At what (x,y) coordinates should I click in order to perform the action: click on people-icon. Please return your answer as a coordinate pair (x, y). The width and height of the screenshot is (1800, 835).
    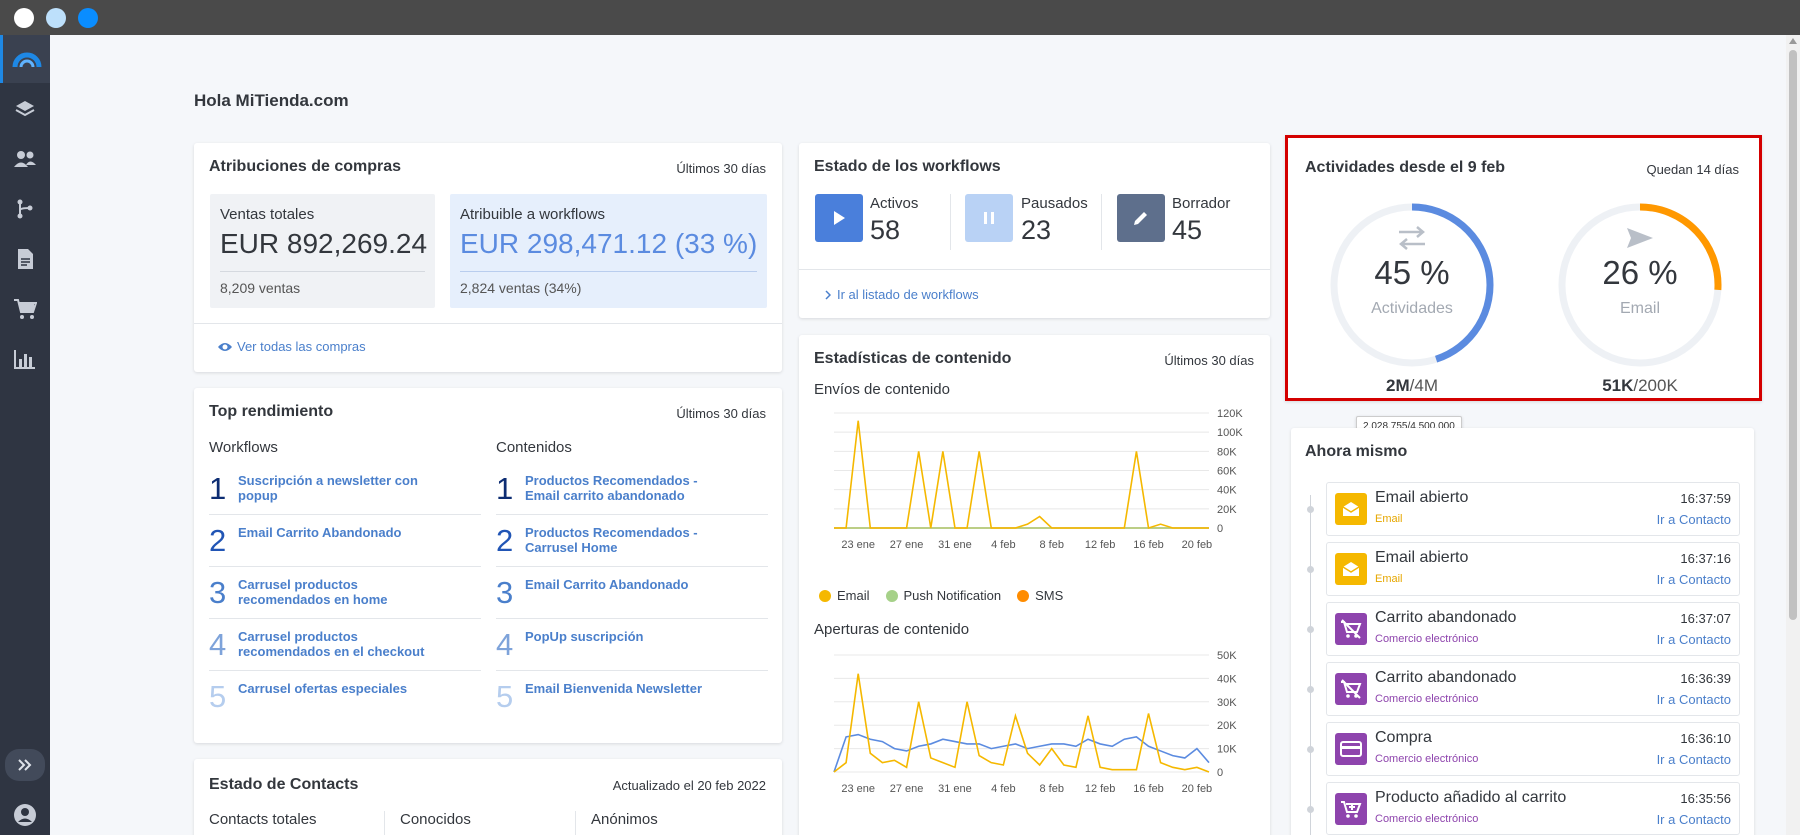
    Looking at the image, I should click on (25, 159).